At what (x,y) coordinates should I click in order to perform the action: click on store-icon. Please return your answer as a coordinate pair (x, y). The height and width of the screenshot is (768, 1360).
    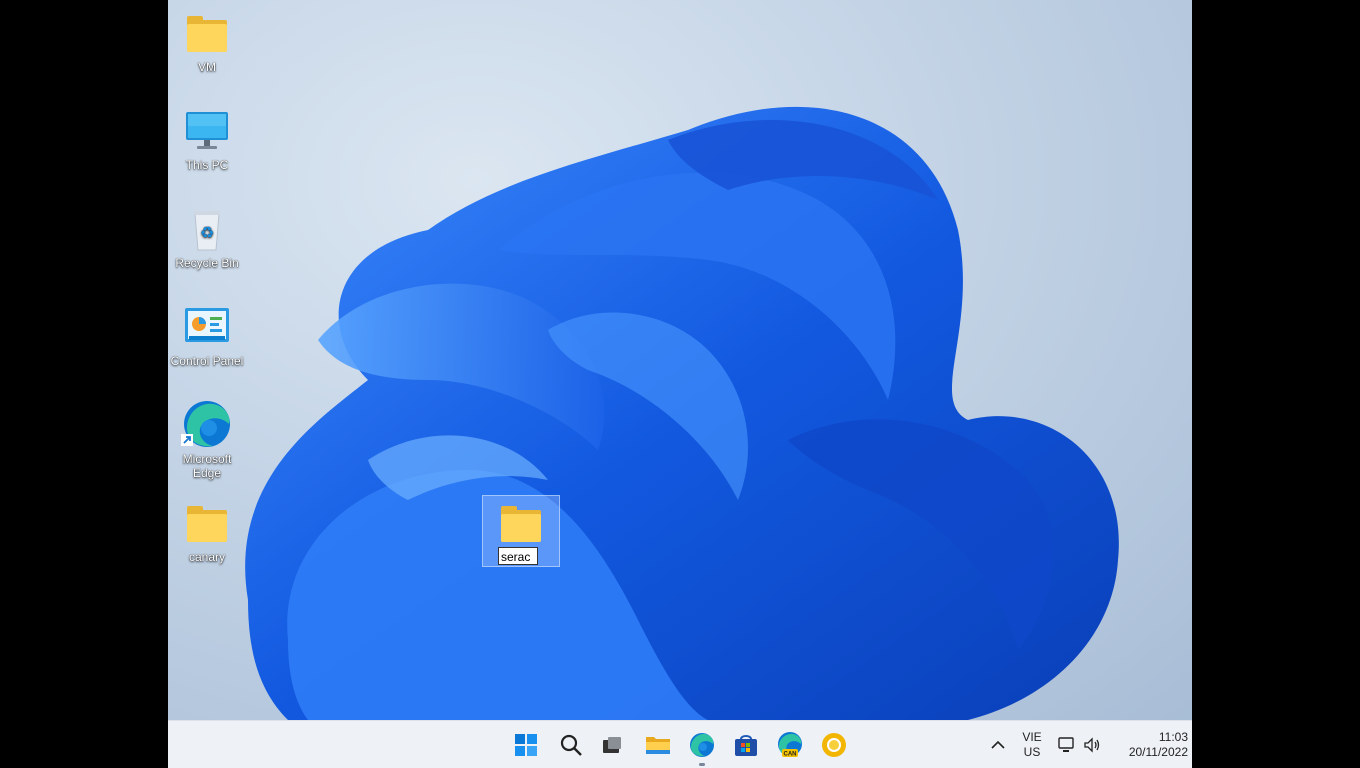
    Looking at the image, I should click on (746, 745).